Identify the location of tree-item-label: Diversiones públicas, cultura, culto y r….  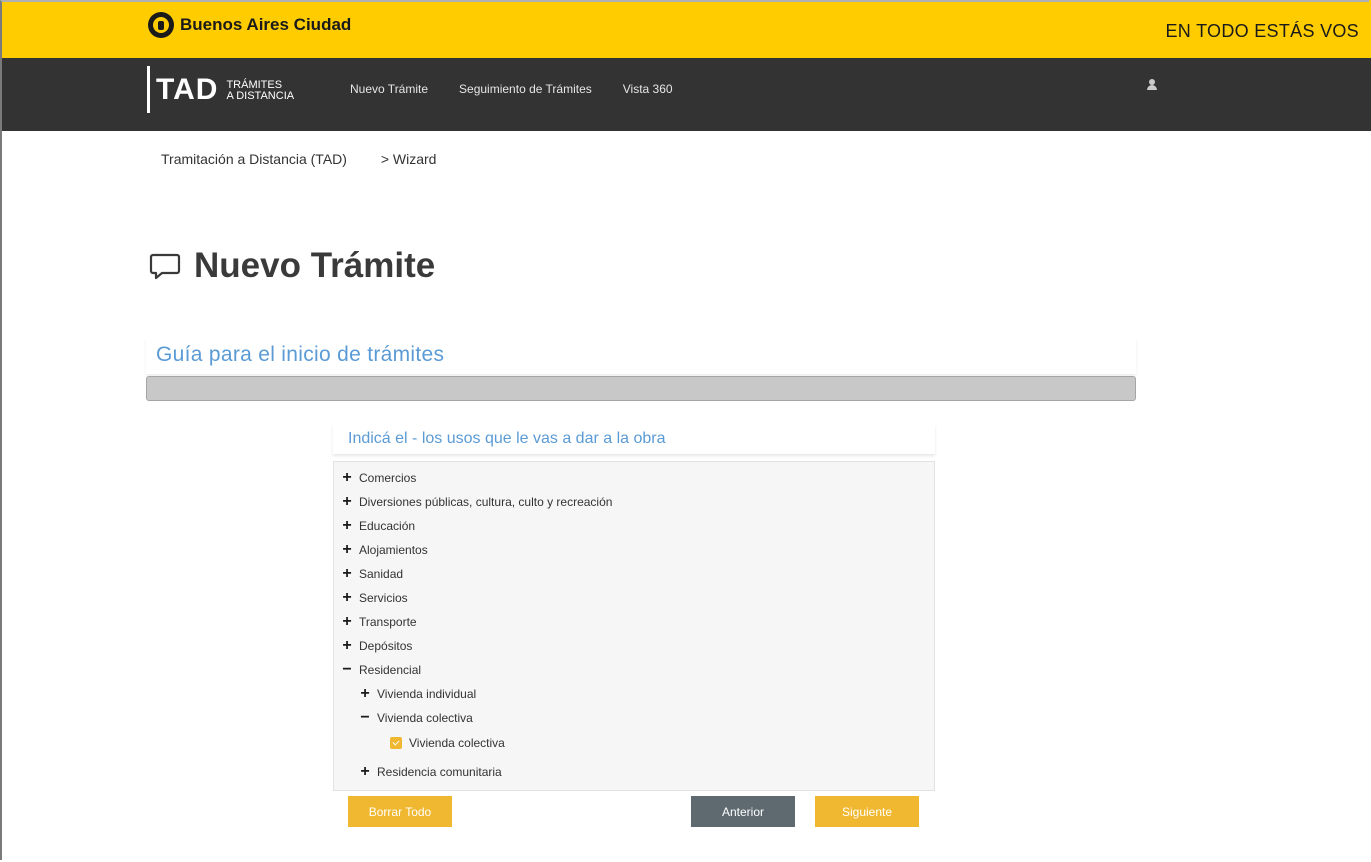
(485, 502).